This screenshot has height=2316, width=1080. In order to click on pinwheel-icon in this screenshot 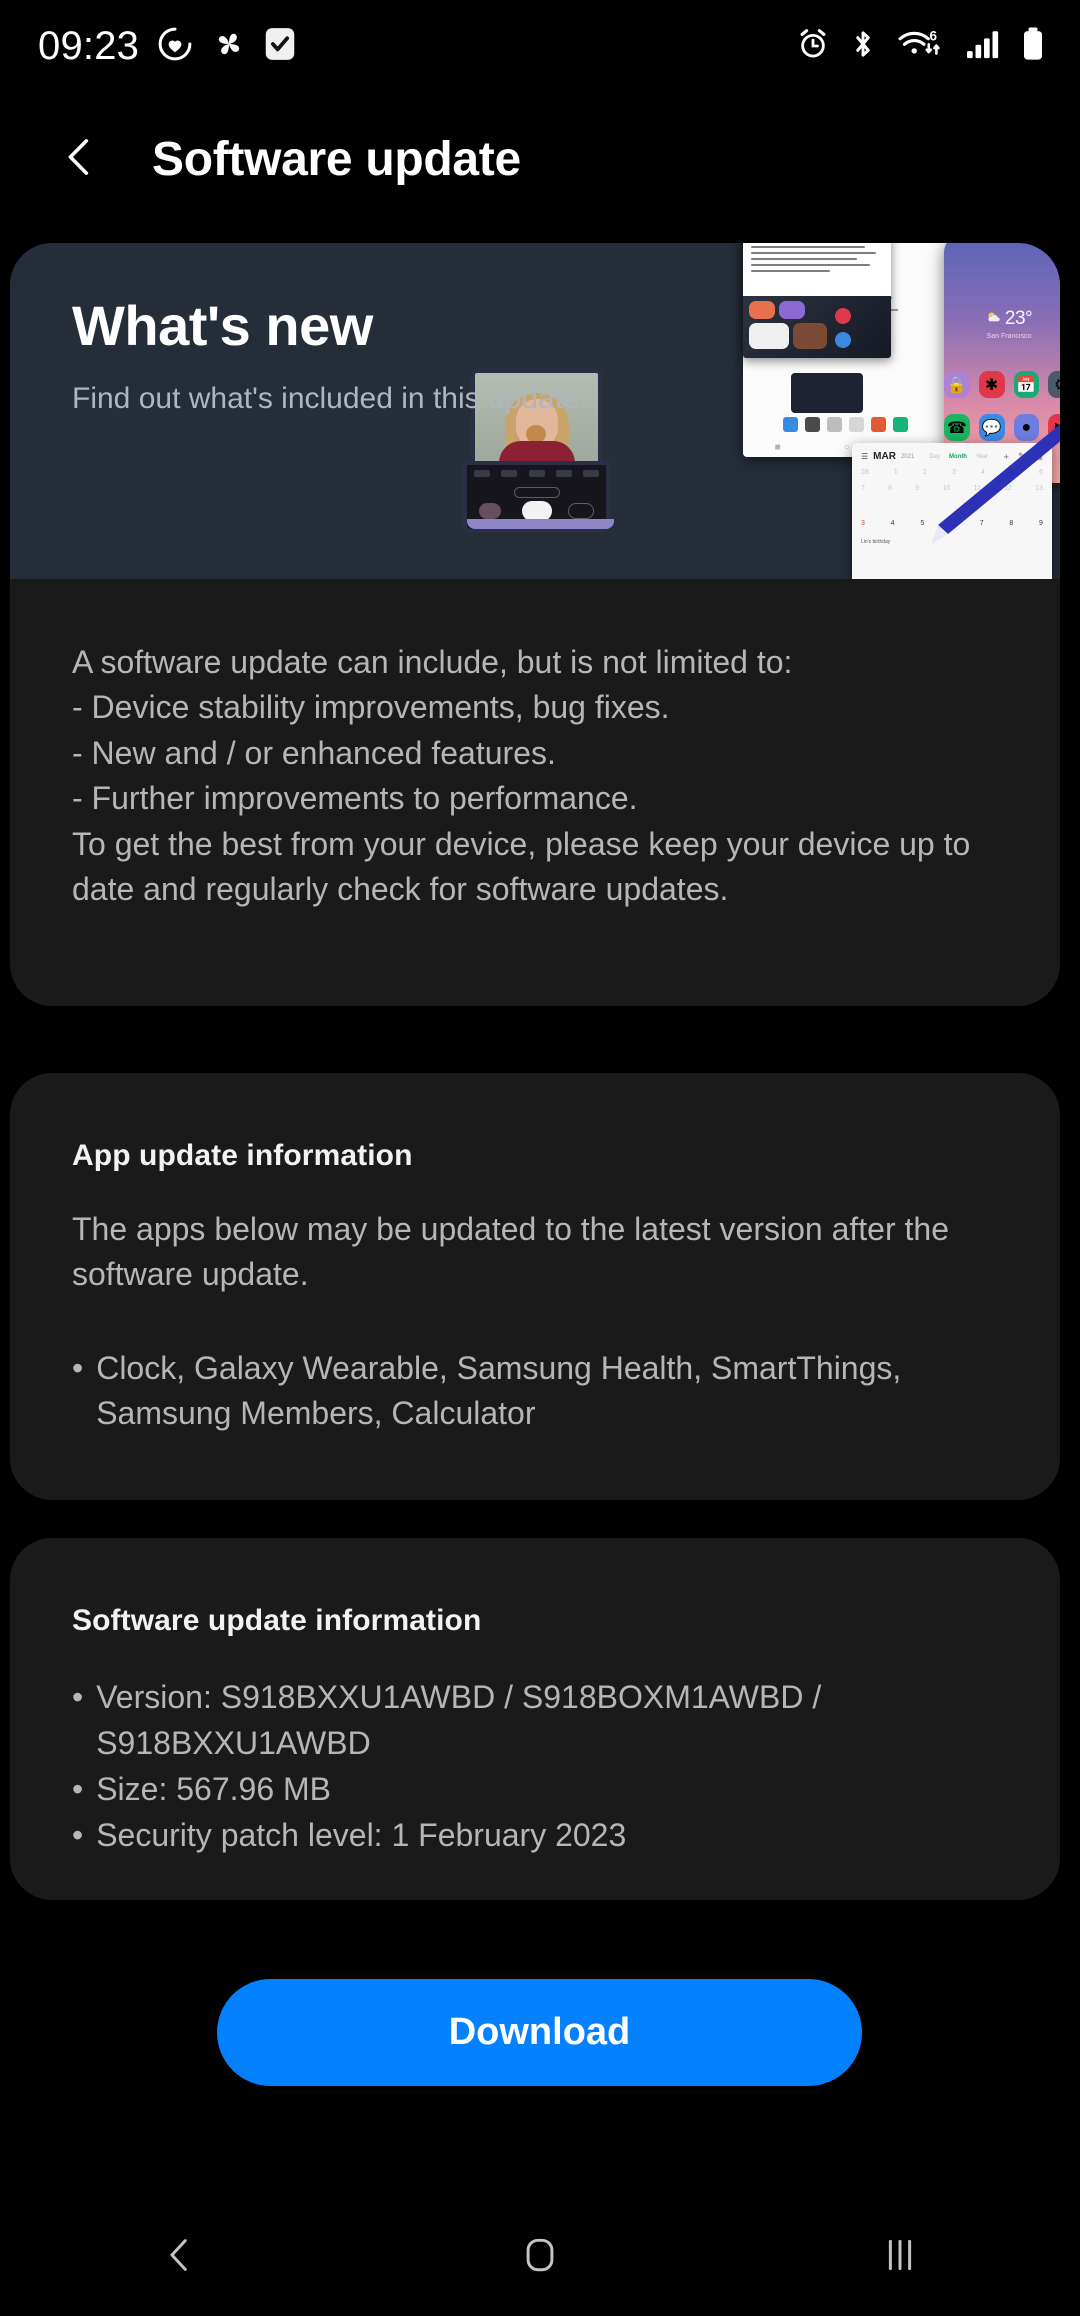, I will do `click(229, 46)`.